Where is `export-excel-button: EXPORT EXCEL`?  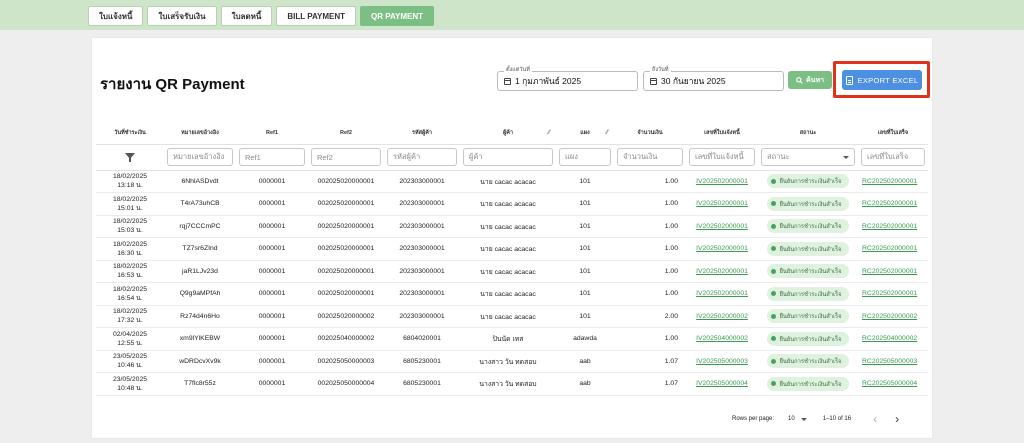 export-excel-button: EXPORT EXCEL is located at coordinates (882, 80).